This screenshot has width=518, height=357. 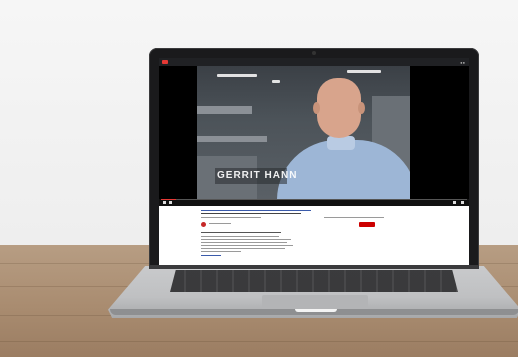 I want to click on keyboard, so click(x=314, y=281).